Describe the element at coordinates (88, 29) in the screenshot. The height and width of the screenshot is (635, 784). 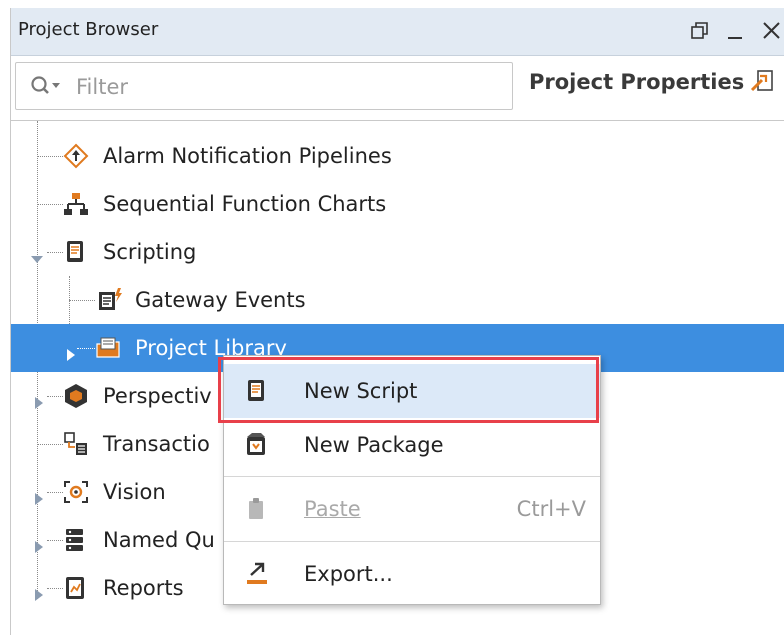
I see `panel-title: Project Browser` at that location.